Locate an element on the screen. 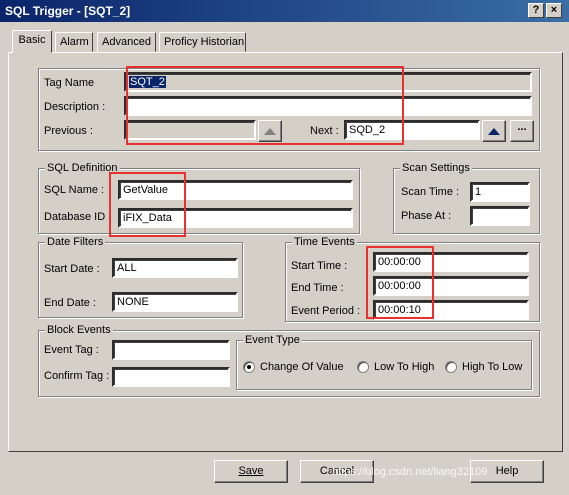  description-label: Description : is located at coordinates (75, 107).